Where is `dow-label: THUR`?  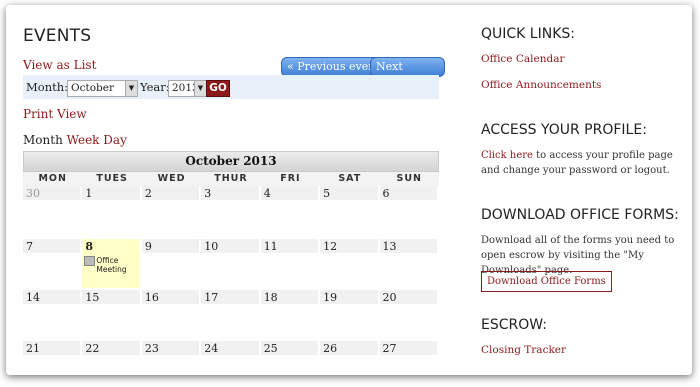
dow-label: THUR is located at coordinates (231, 178).